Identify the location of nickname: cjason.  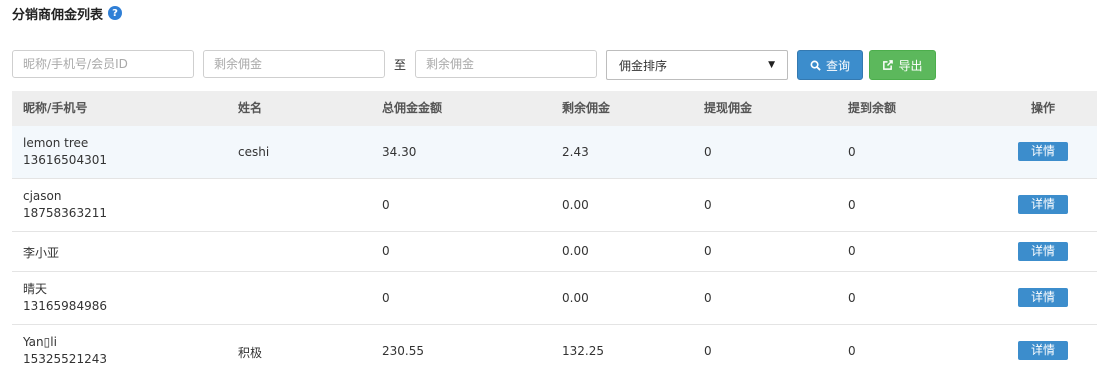
(42, 196).